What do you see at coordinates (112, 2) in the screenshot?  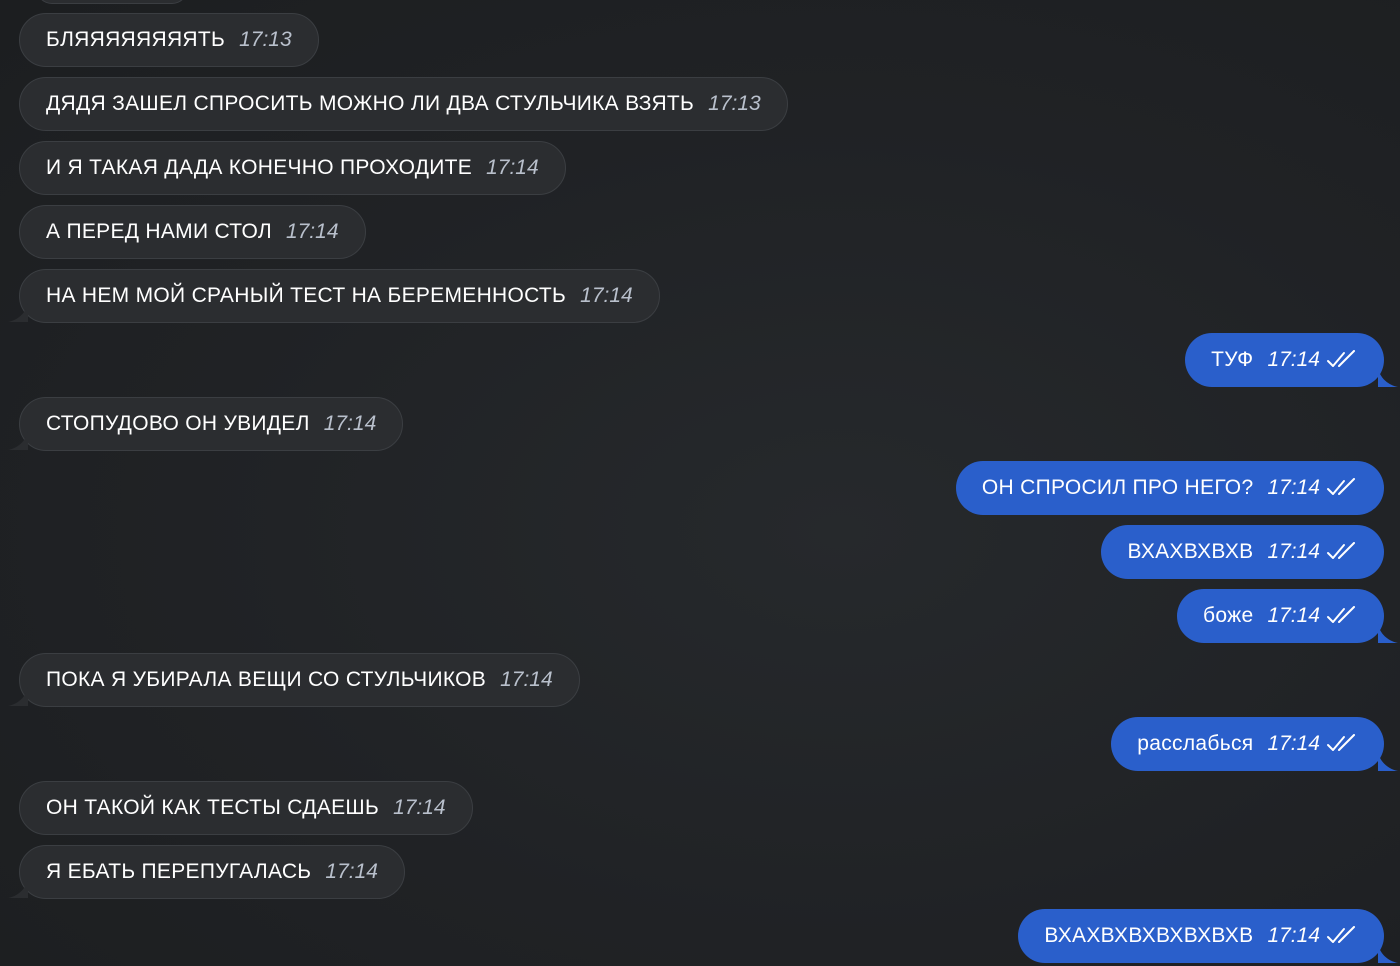 I see `previous-message-bubble-partial` at bounding box center [112, 2].